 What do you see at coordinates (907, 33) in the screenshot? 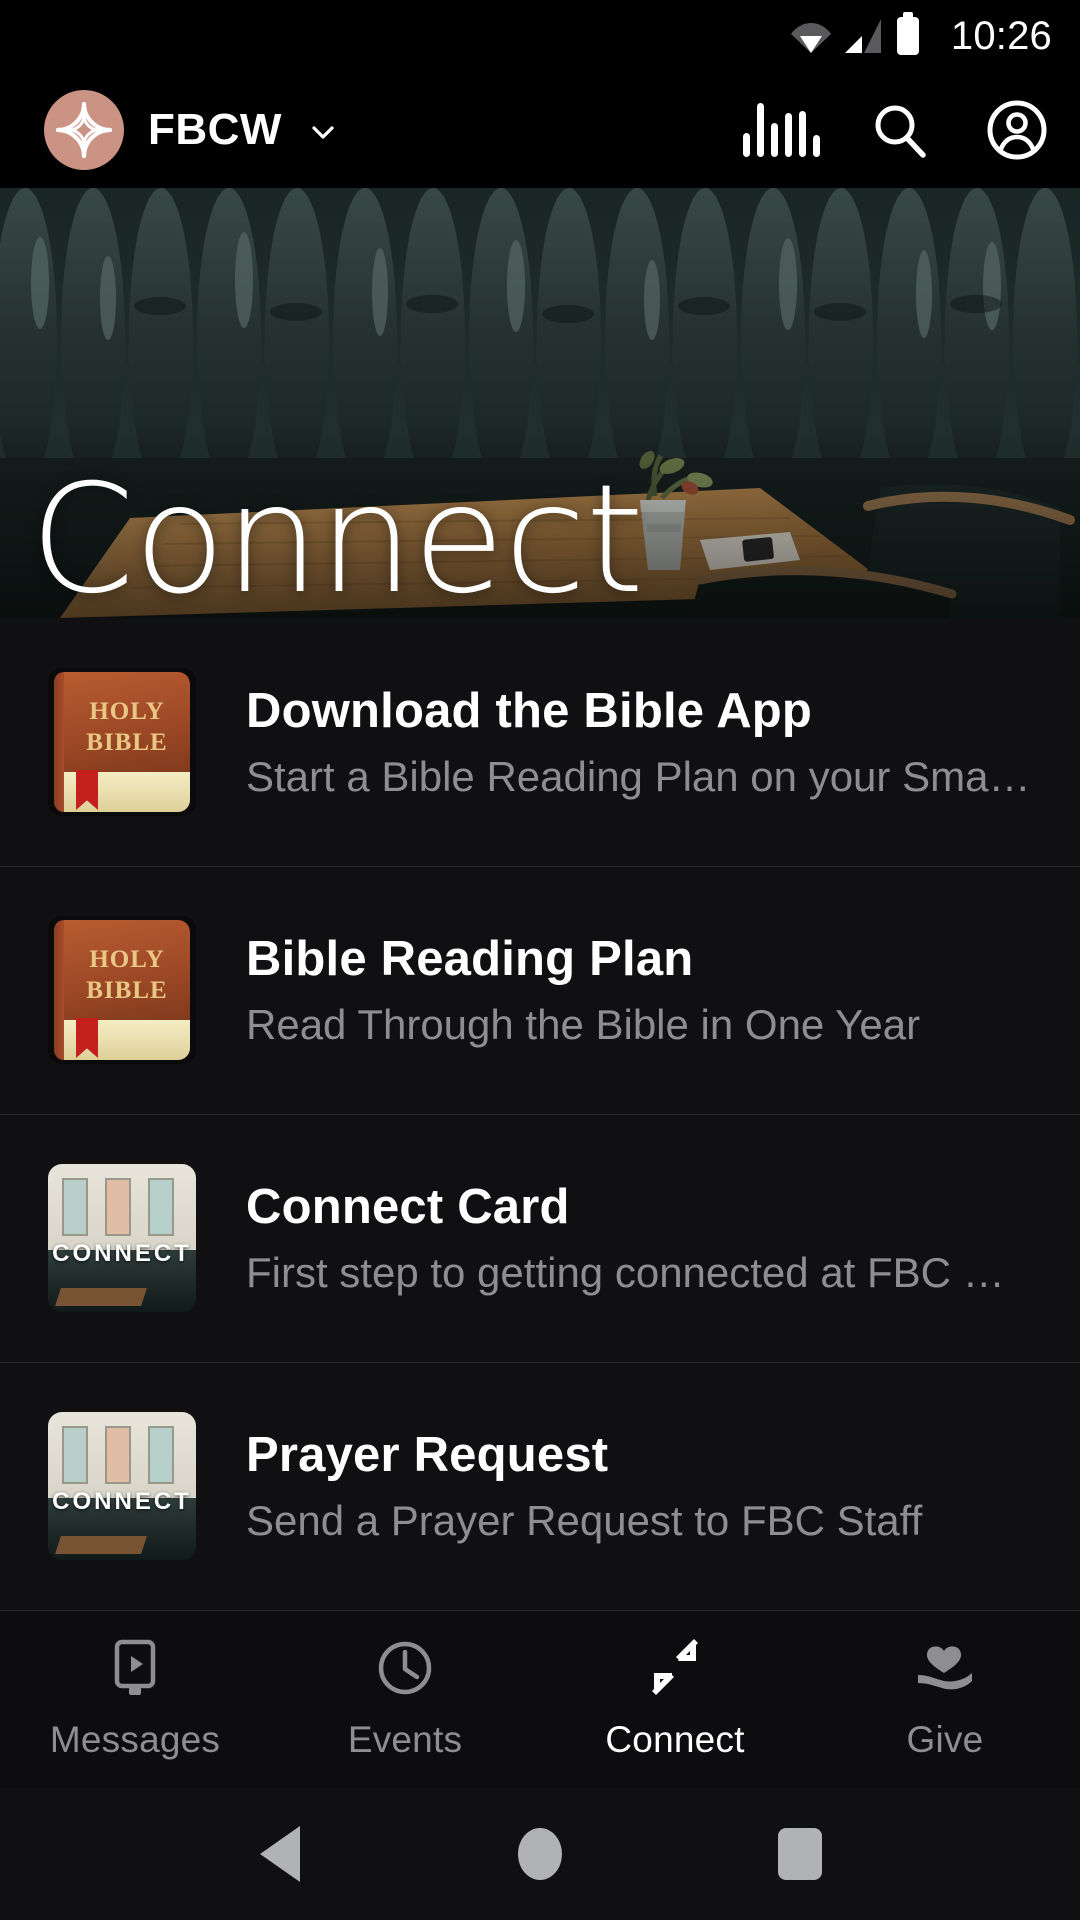
I see `battery-icon` at bounding box center [907, 33].